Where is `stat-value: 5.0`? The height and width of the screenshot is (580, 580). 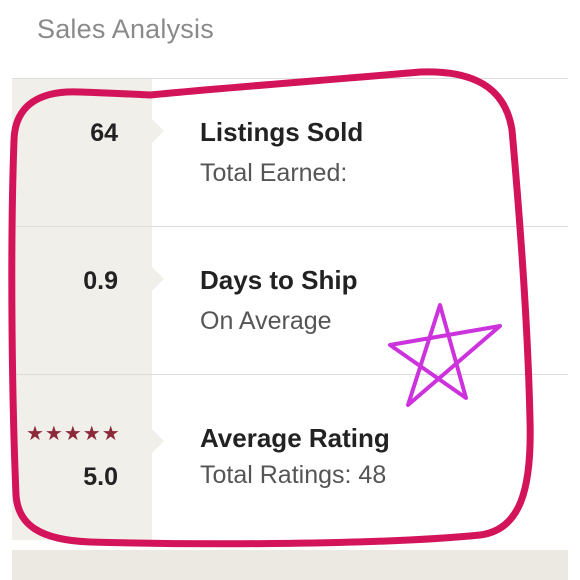 stat-value: 5.0 is located at coordinates (100, 477).